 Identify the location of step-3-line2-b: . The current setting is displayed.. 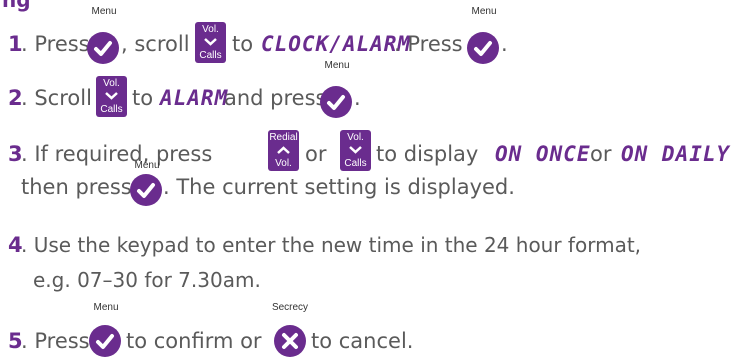
(339, 187).